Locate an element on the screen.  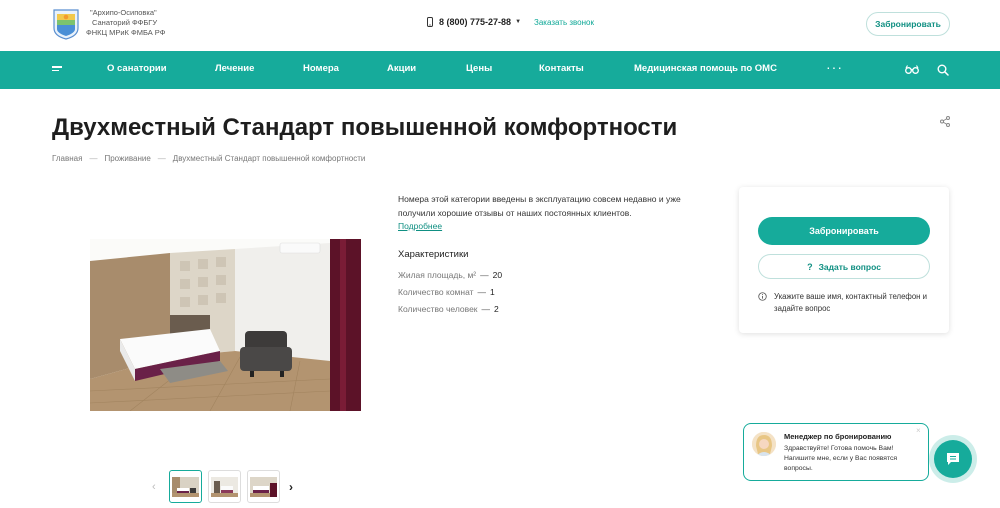
characteristic-area: Жилая площадь, м² —20 is located at coordinates (450, 275).